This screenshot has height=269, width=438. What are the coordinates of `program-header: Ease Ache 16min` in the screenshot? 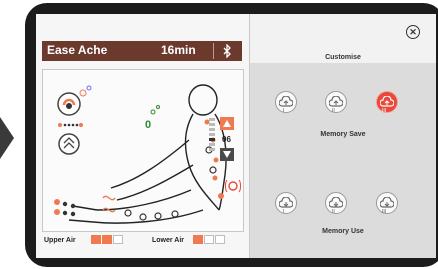 It's located at (142, 51).